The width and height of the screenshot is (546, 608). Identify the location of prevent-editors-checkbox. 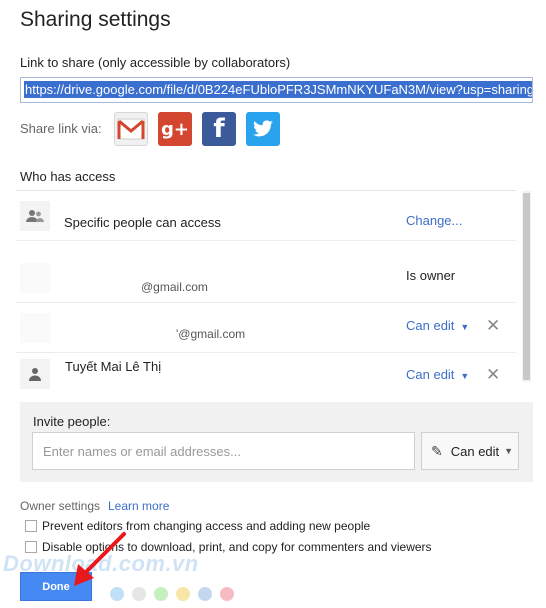
(31, 526).